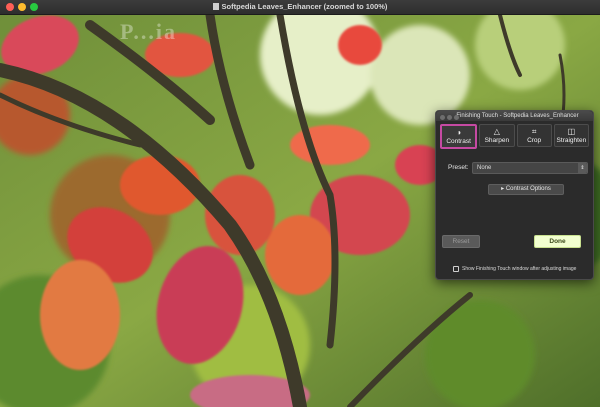 The height and width of the screenshot is (407, 600). I want to click on tool-bar: ◑ Contrast △ Sharpen ⌗ Crop ◫ Straighten, so click(514, 136).